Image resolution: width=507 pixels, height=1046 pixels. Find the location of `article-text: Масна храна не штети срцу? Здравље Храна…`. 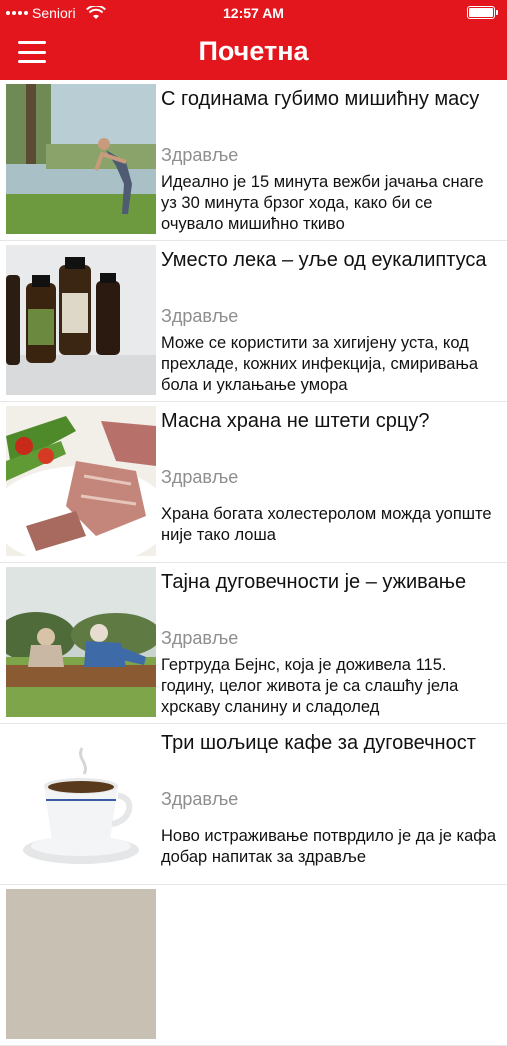

article-text: Масна храна не штети срцу? Здравље Храна… is located at coordinates (330, 477).